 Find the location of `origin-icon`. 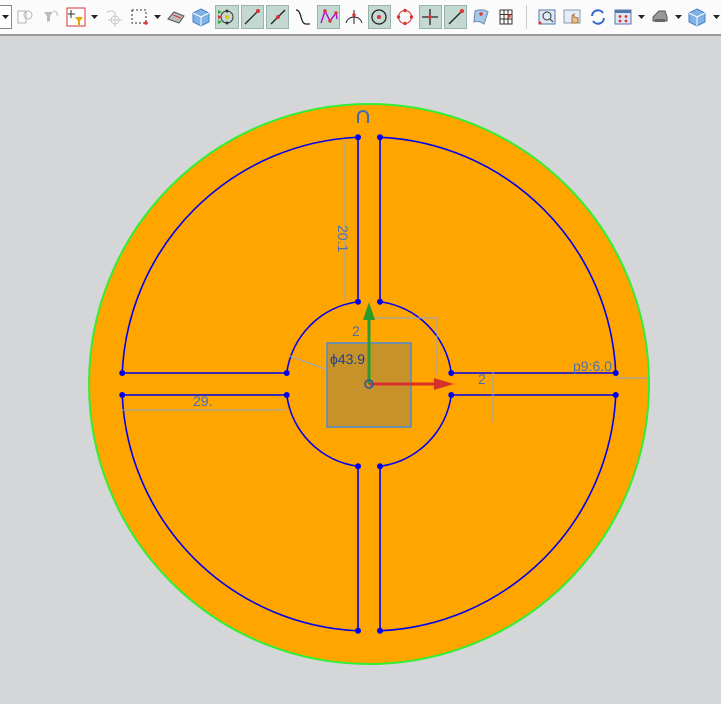

origin-icon is located at coordinates (369, 384).